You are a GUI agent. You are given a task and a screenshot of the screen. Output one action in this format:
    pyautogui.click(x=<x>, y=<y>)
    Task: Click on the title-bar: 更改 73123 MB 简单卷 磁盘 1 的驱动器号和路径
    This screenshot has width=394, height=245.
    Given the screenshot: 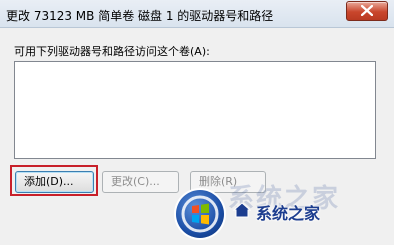 What is the action you would take?
    pyautogui.click(x=197, y=14)
    